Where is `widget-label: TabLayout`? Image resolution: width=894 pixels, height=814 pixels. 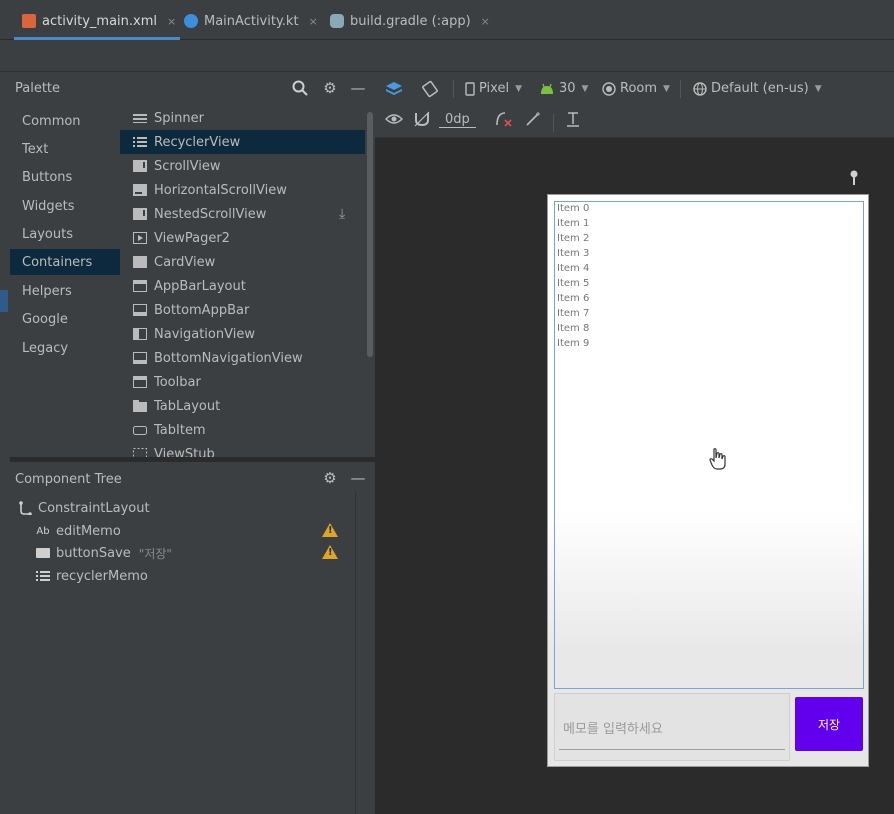
widget-label: TabLayout is located at coordinates (187, 406).